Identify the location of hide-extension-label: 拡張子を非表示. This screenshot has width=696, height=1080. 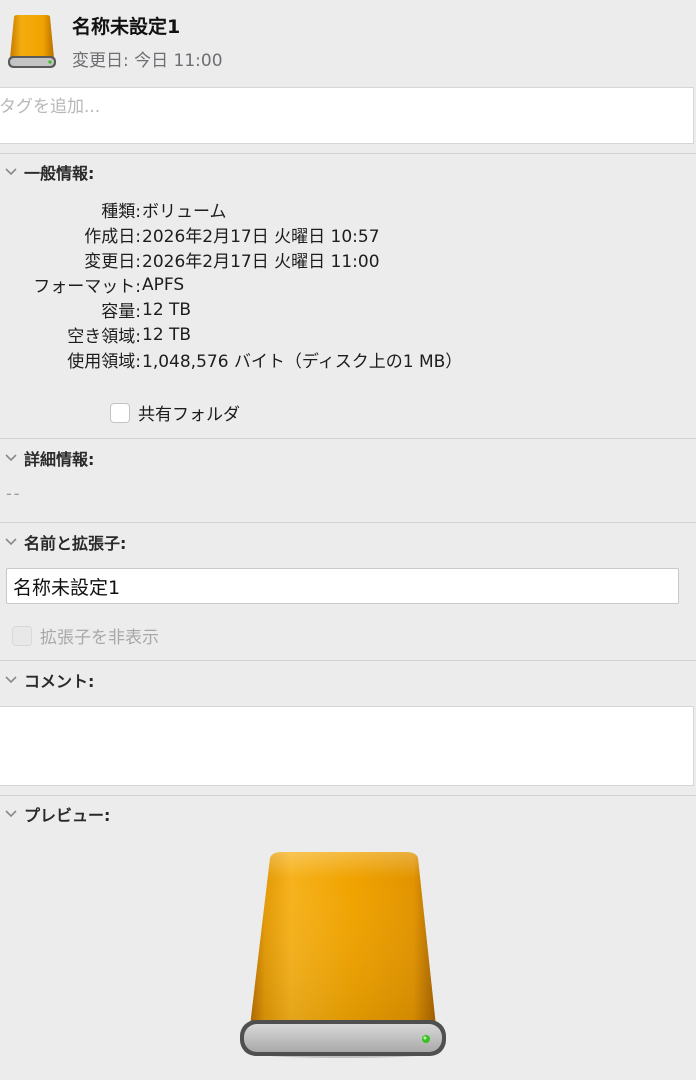
(99, 638).